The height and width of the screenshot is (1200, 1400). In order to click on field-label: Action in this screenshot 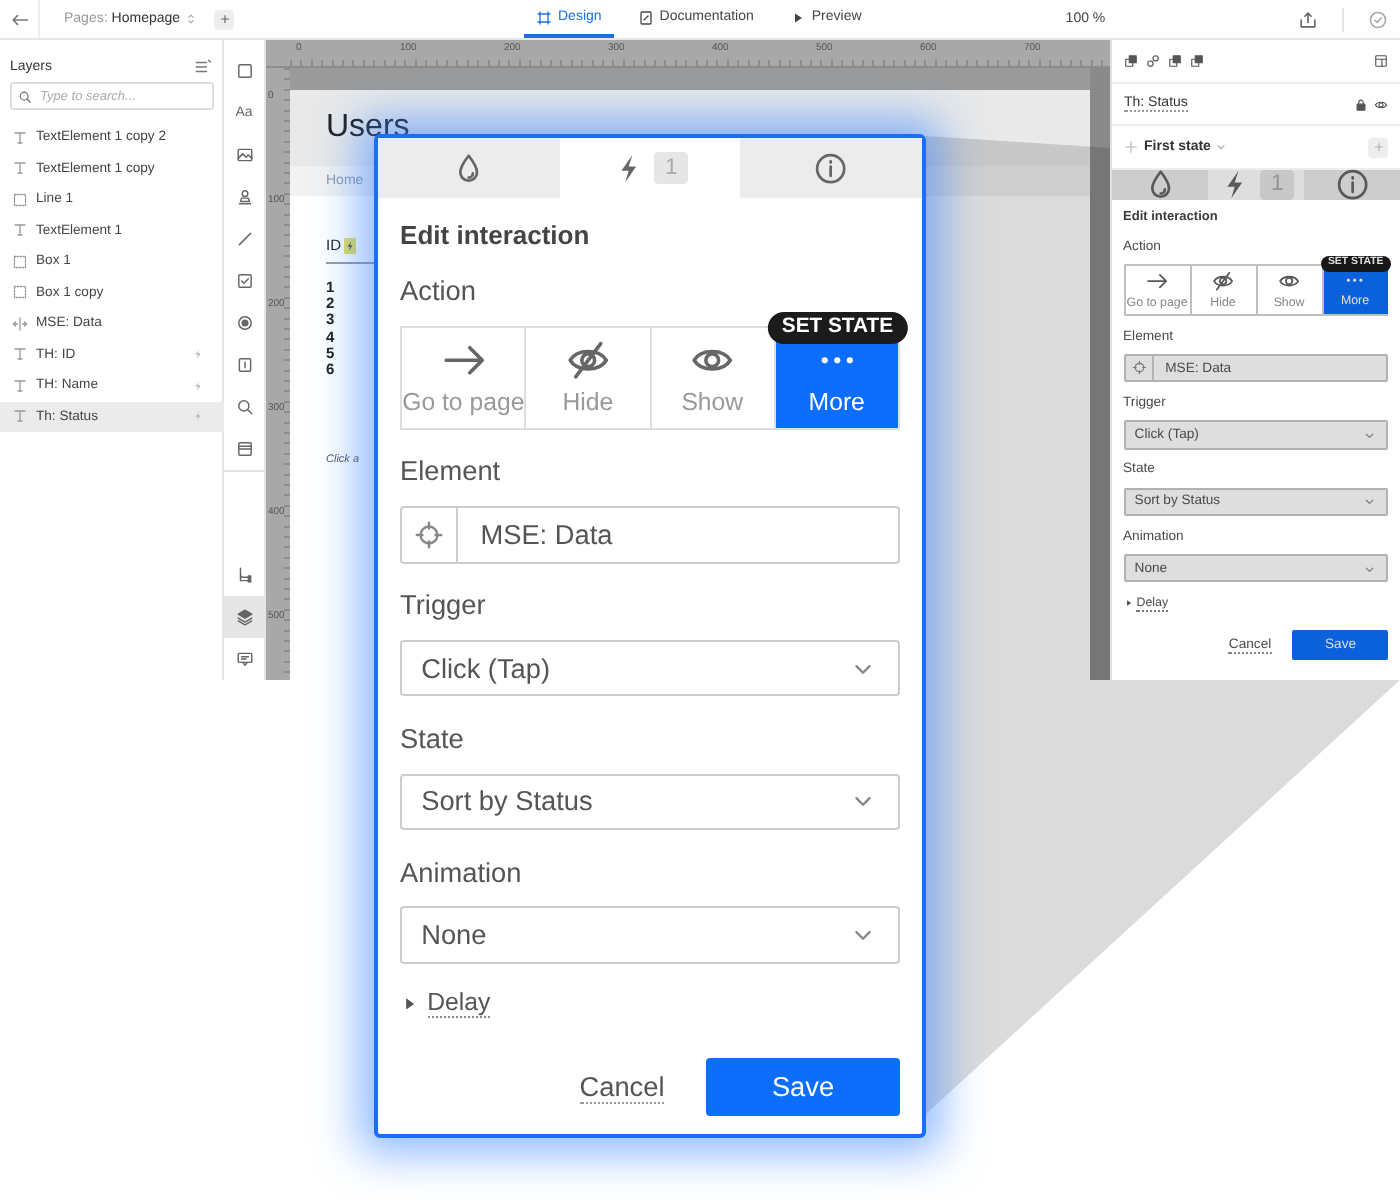, I will do `click(439, 293)`.